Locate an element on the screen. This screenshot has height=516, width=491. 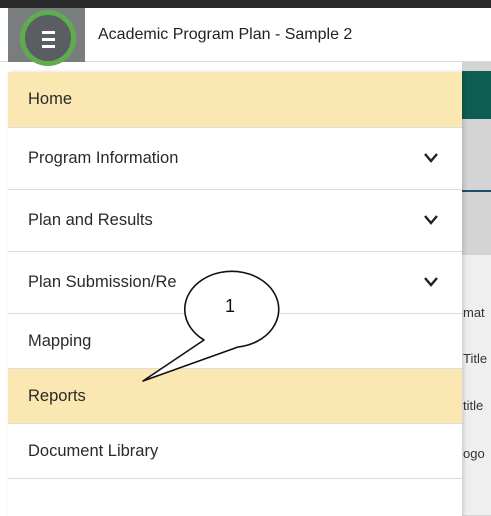
menu-item-label: Program Information is located at coordinates (103, 158).